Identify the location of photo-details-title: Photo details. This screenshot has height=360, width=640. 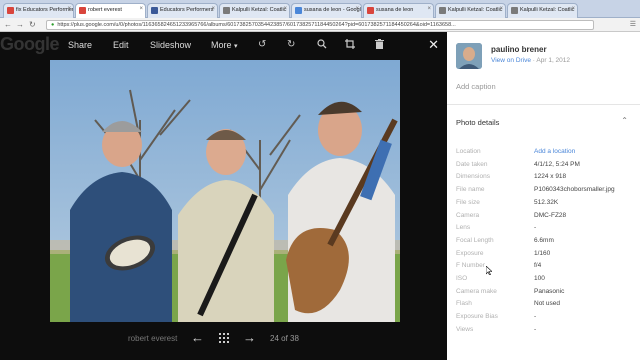
(477, 122).